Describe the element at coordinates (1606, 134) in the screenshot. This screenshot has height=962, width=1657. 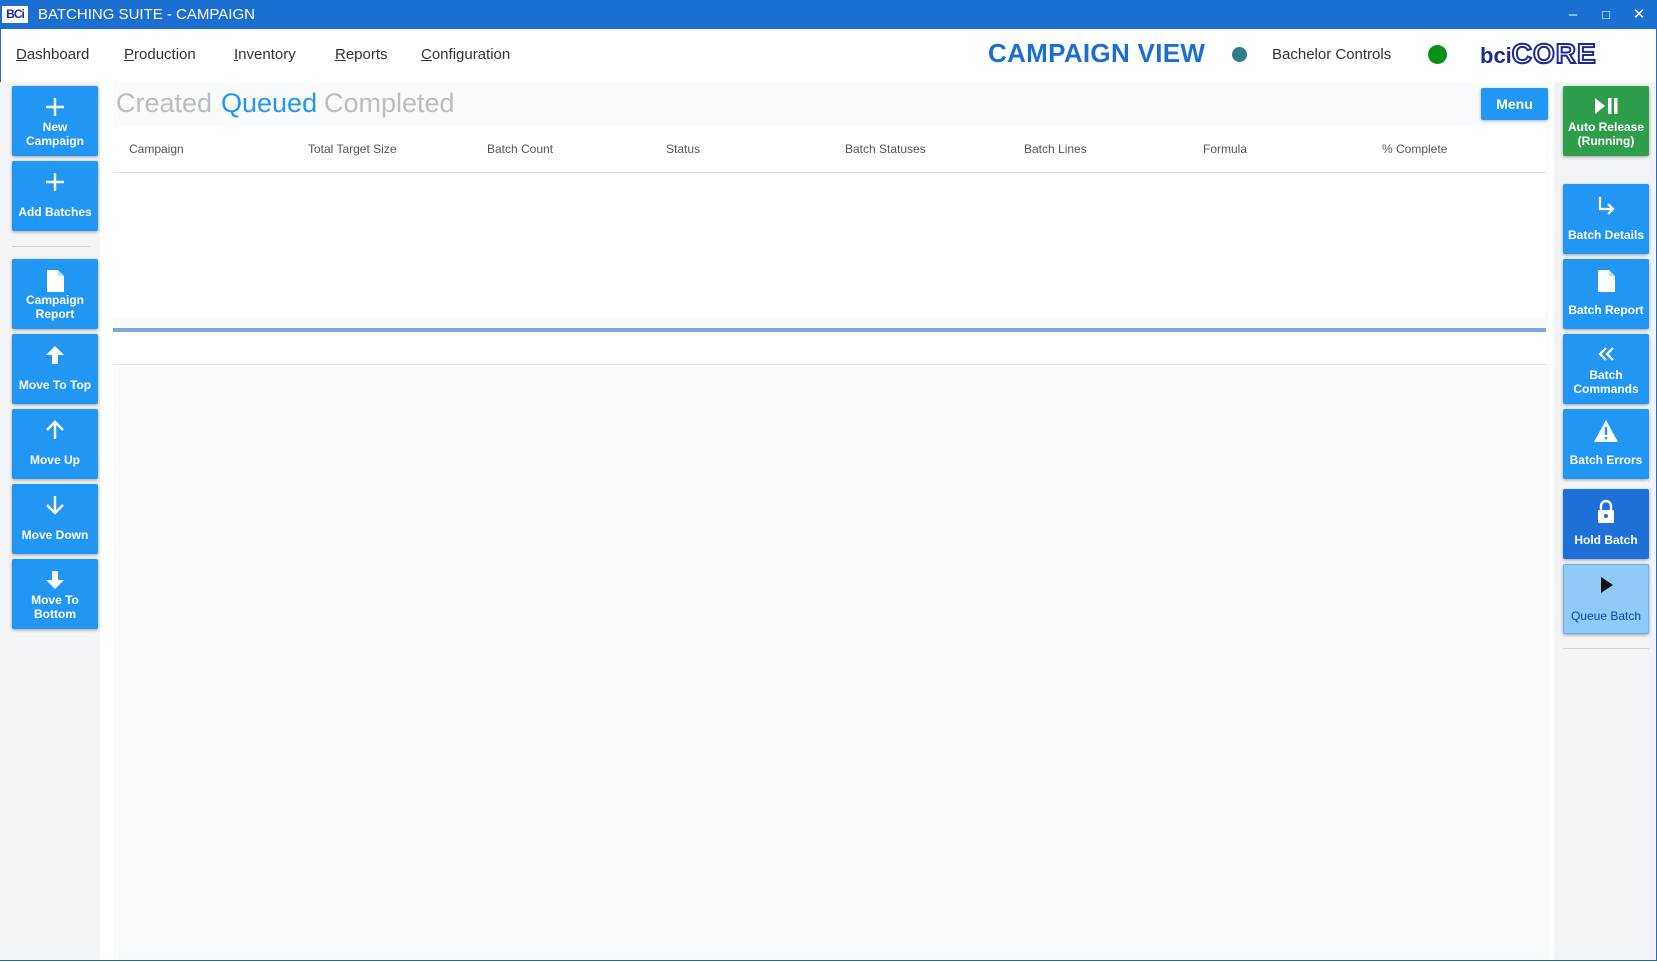
I see `auto-release-label: Auto Release (Running)` at that location.